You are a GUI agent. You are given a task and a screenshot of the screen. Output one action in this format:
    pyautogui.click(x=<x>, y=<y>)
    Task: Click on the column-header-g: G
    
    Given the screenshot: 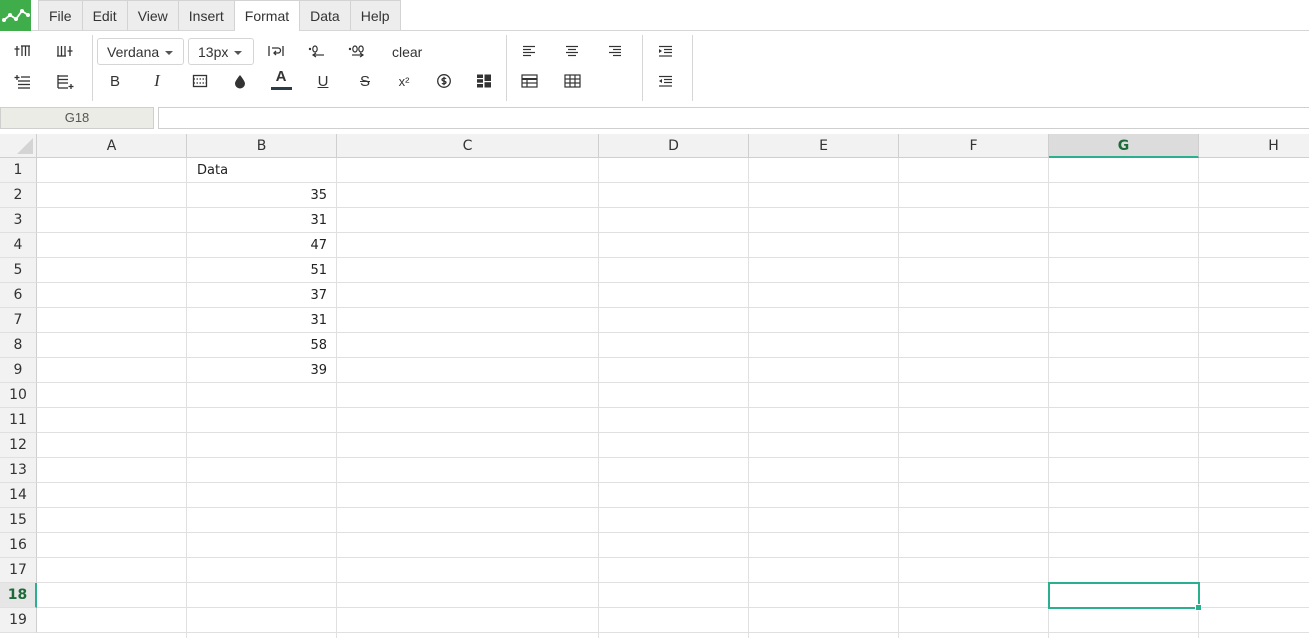 What is the action you would take?
    pyautogui.click(x=1124, y=146)
    